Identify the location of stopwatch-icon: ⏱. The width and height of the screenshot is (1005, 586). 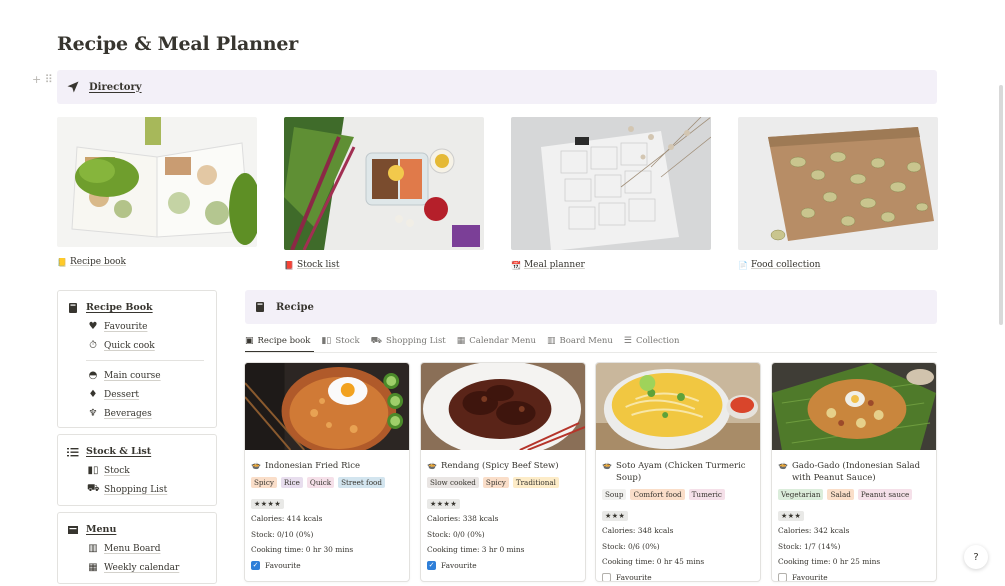
(93, 345).